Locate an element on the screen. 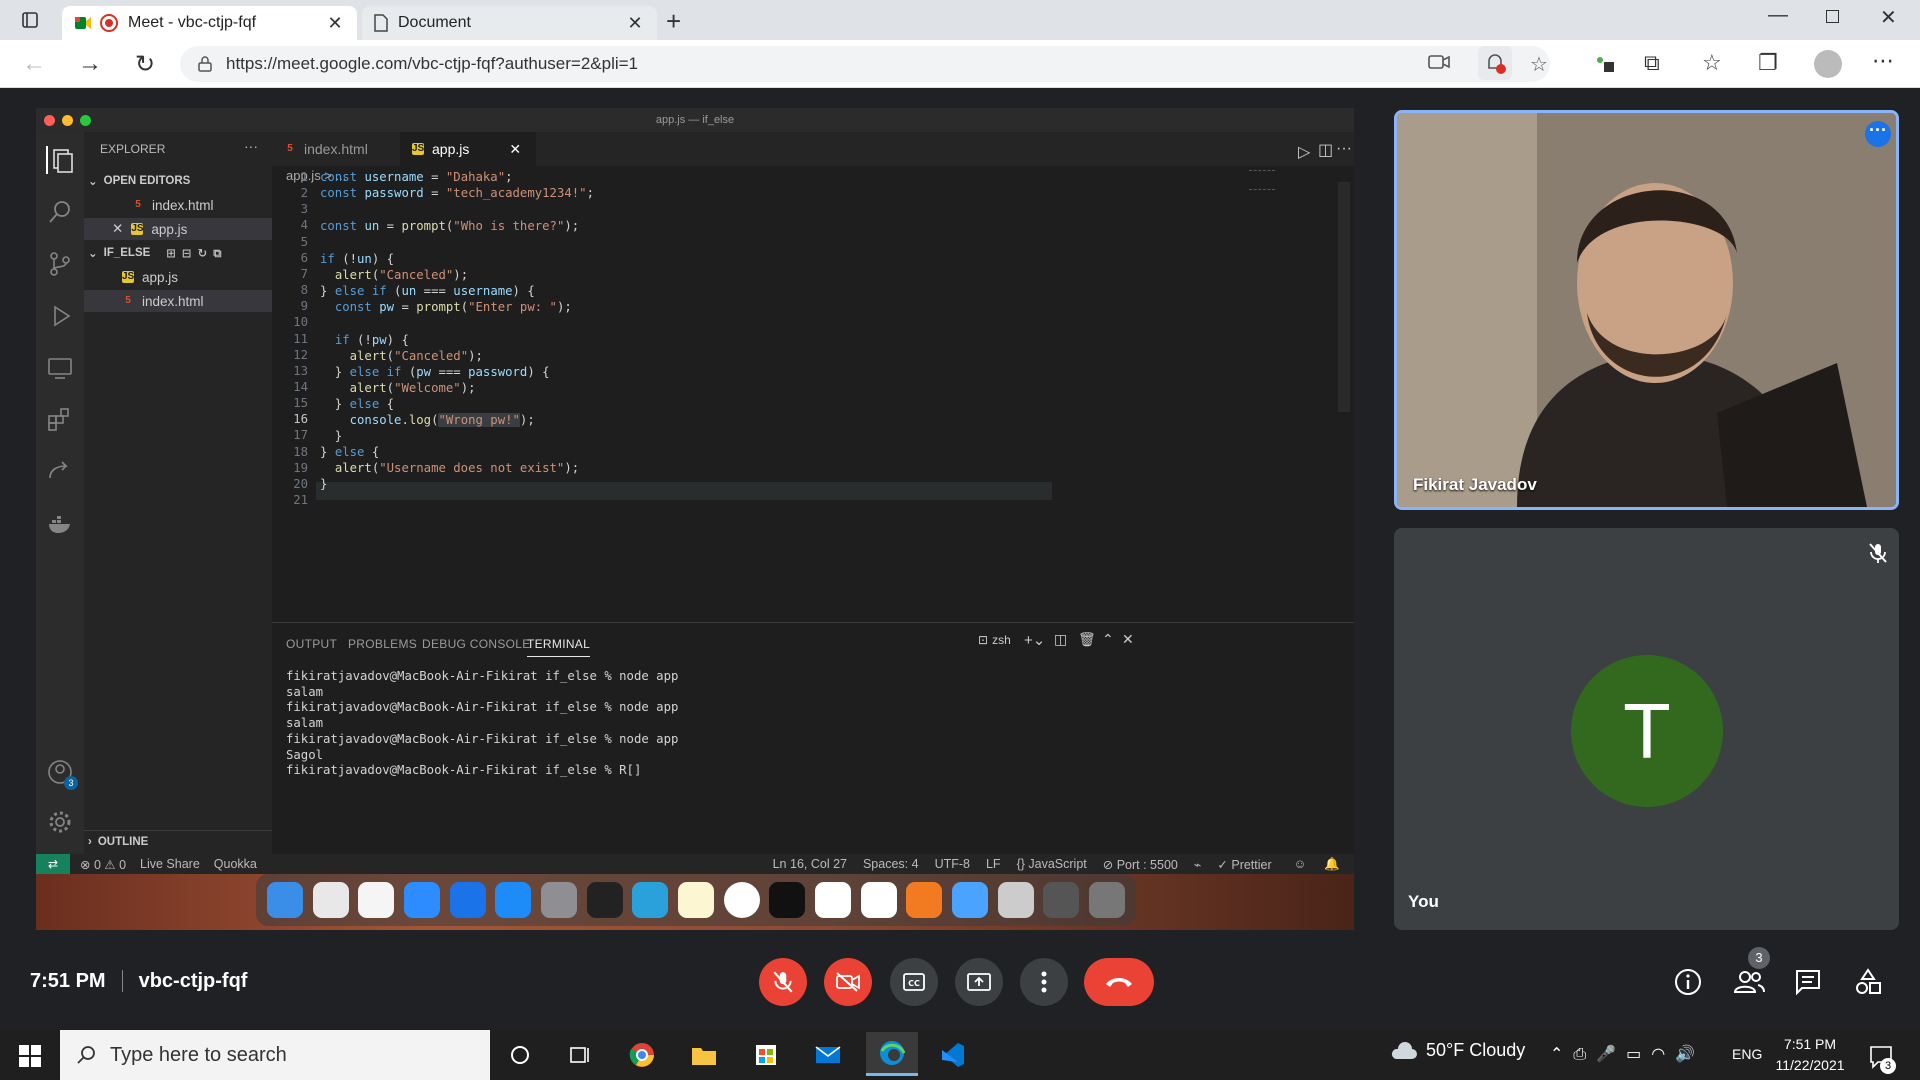 The image size is (1920, 1080). sublime-icon is located at coordinates (924, 900).